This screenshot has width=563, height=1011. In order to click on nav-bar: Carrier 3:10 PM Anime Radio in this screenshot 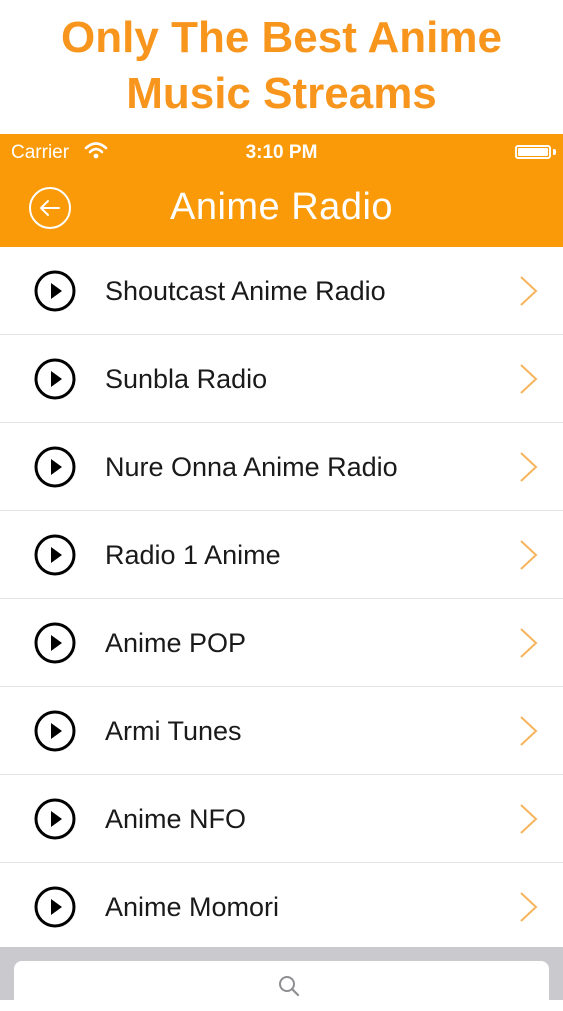, I will do `click(281, 190)`.